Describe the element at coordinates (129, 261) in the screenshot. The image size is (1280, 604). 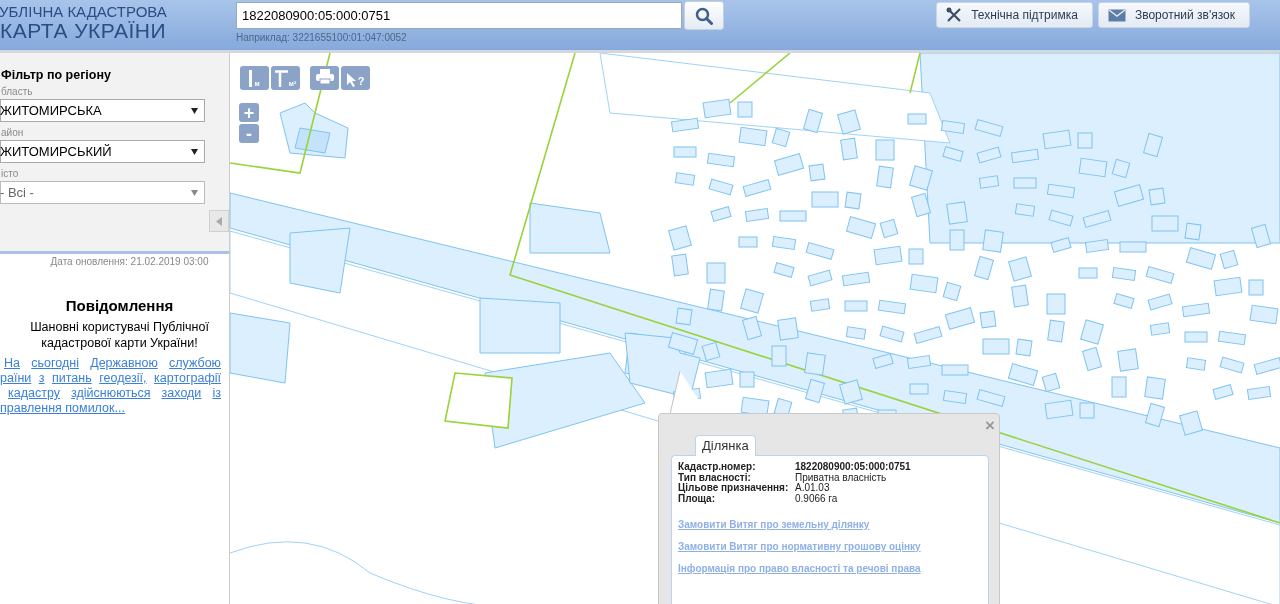
I see `update-date: Дата оновлення: 21.02.2019 03:00` at that location.